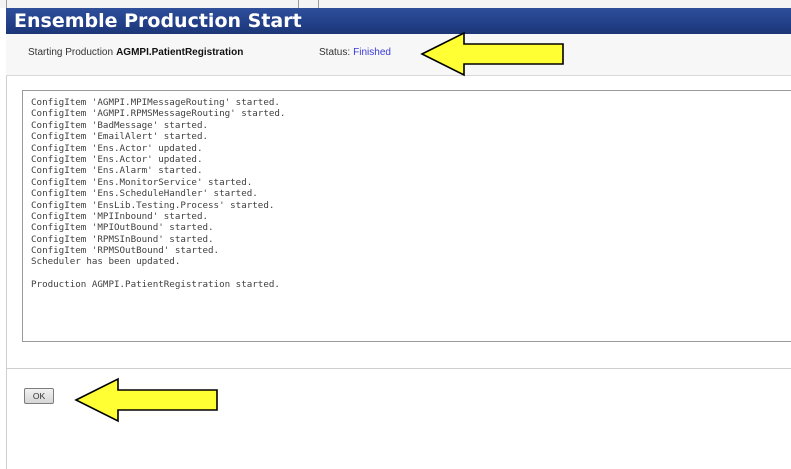 The image size is (791, 469). Describe the element at coordinates (398, 368) in the screenshot. I see `dialog-divider` at that location.